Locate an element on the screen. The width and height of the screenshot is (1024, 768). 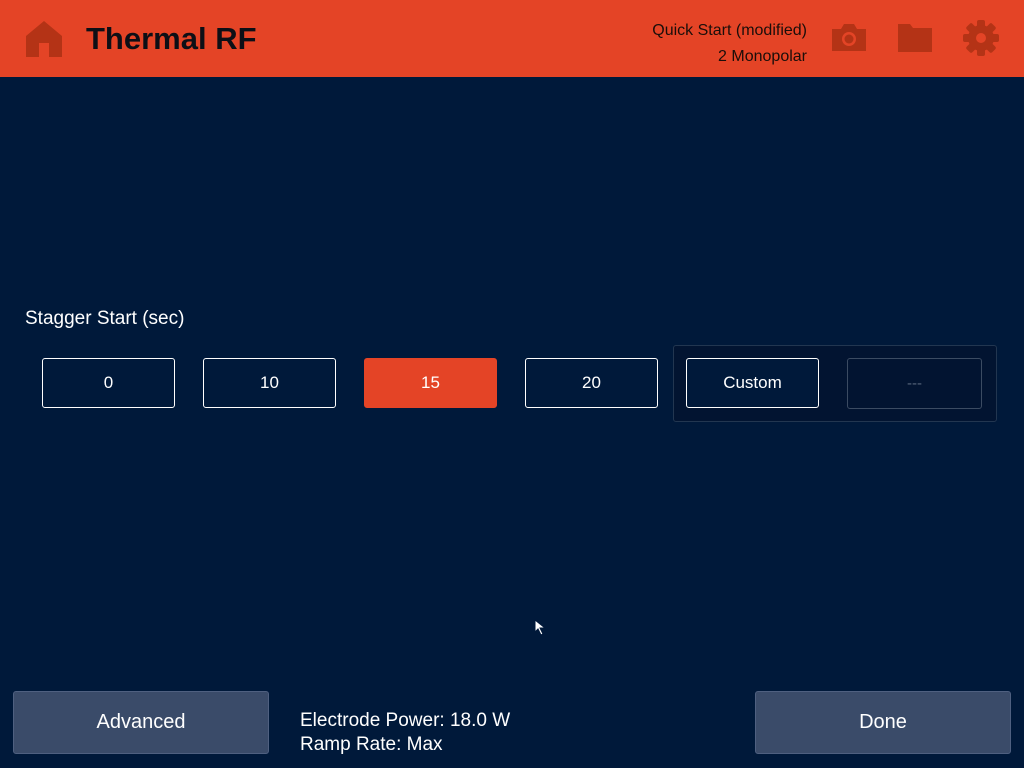
electrode-power-text: Electrode Power: 18.0 W is located at coordinates (405, 720).